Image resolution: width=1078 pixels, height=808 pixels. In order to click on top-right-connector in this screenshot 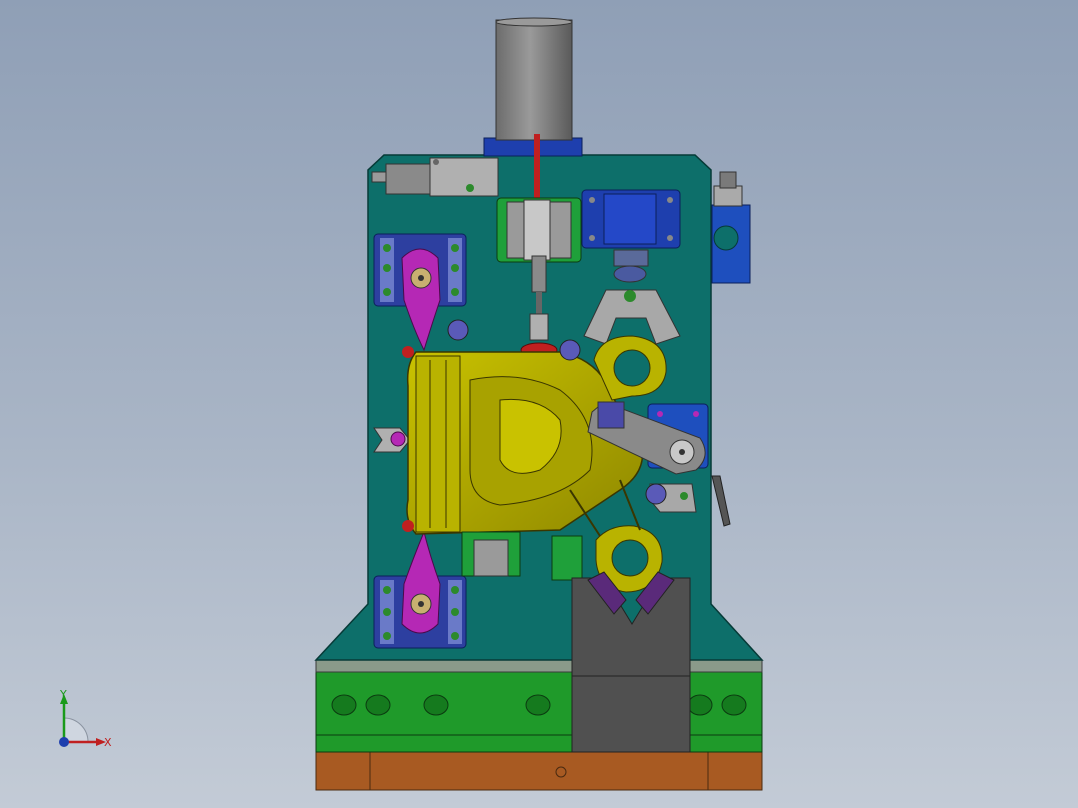, I will do `click(731, 227)`.